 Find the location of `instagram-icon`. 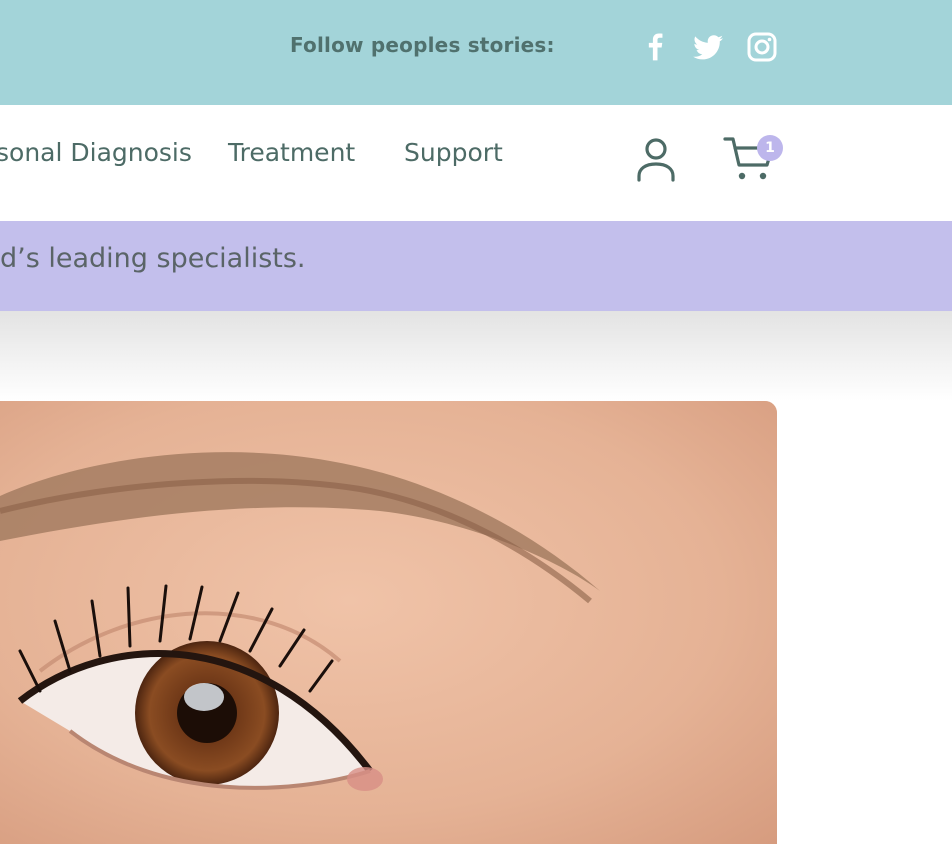

instagram-icon is located at coordinates (762, 47).